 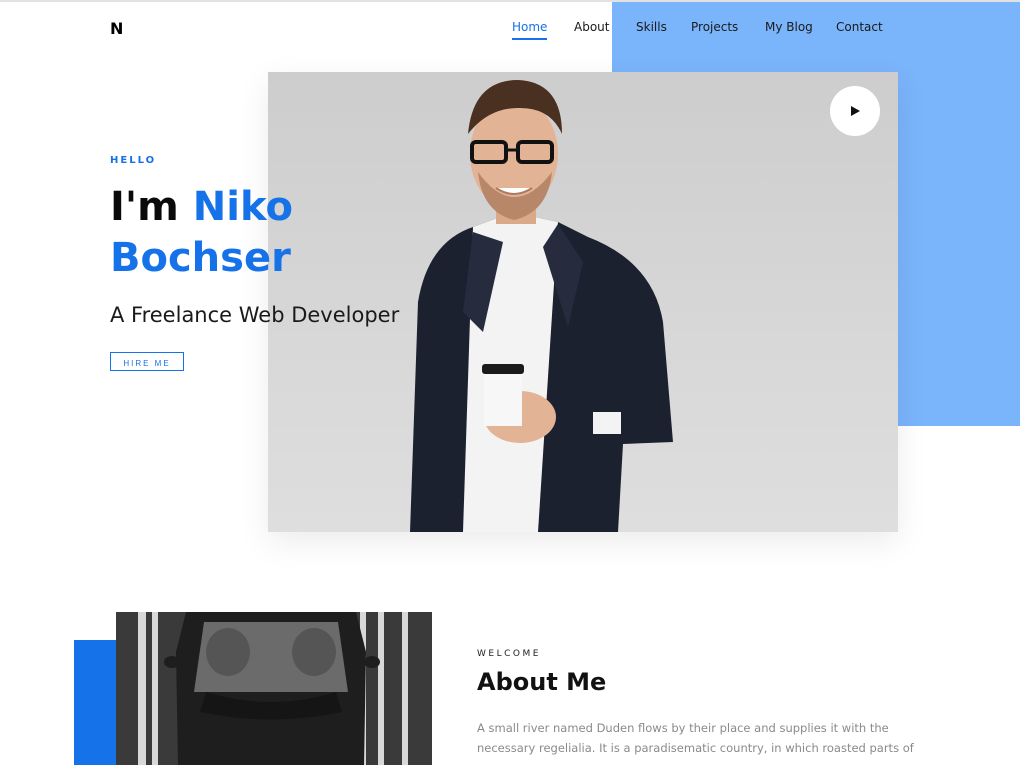 I want to click on nav-contact: Contact, so click(x=859, y=29).